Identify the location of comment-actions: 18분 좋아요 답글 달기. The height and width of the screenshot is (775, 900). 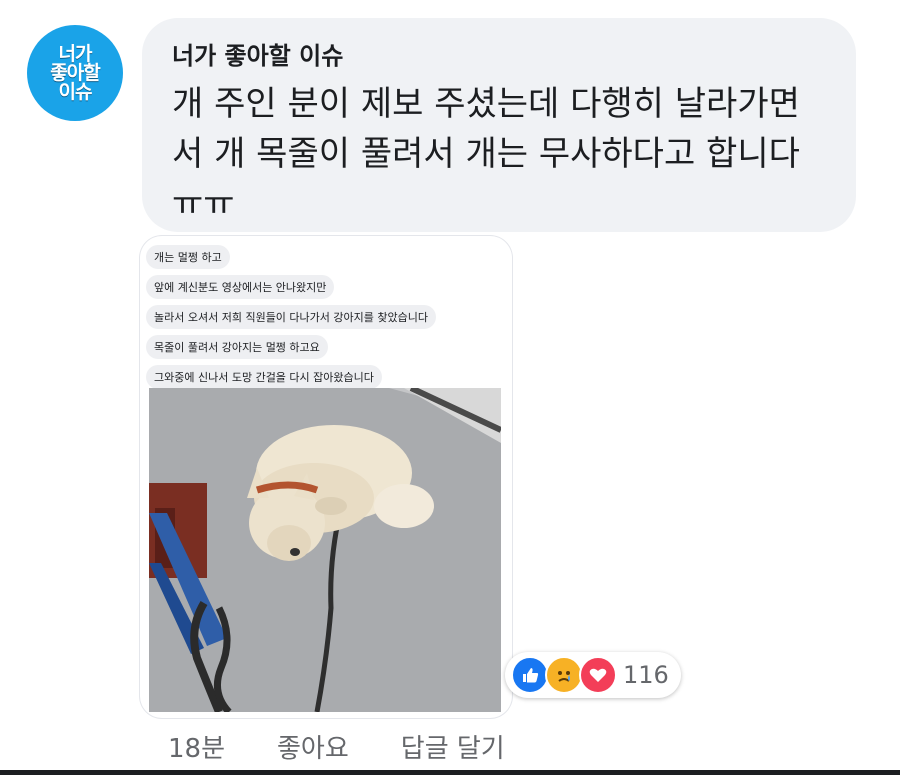
(362, 746).